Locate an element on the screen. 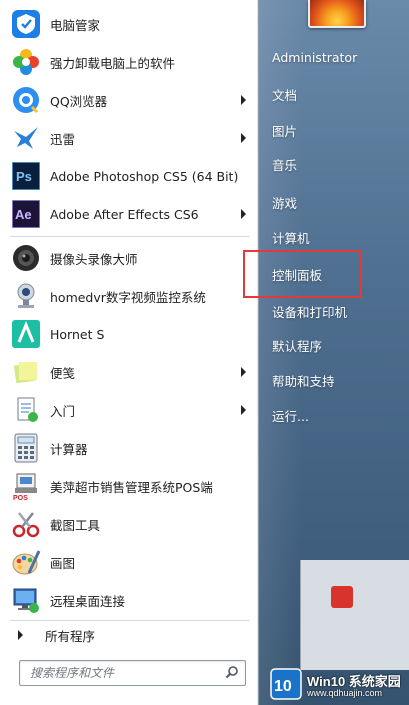 The height and width of the screenshot is (705, 409). after-effects-icon: Ae is located at coordinates (26, 214).